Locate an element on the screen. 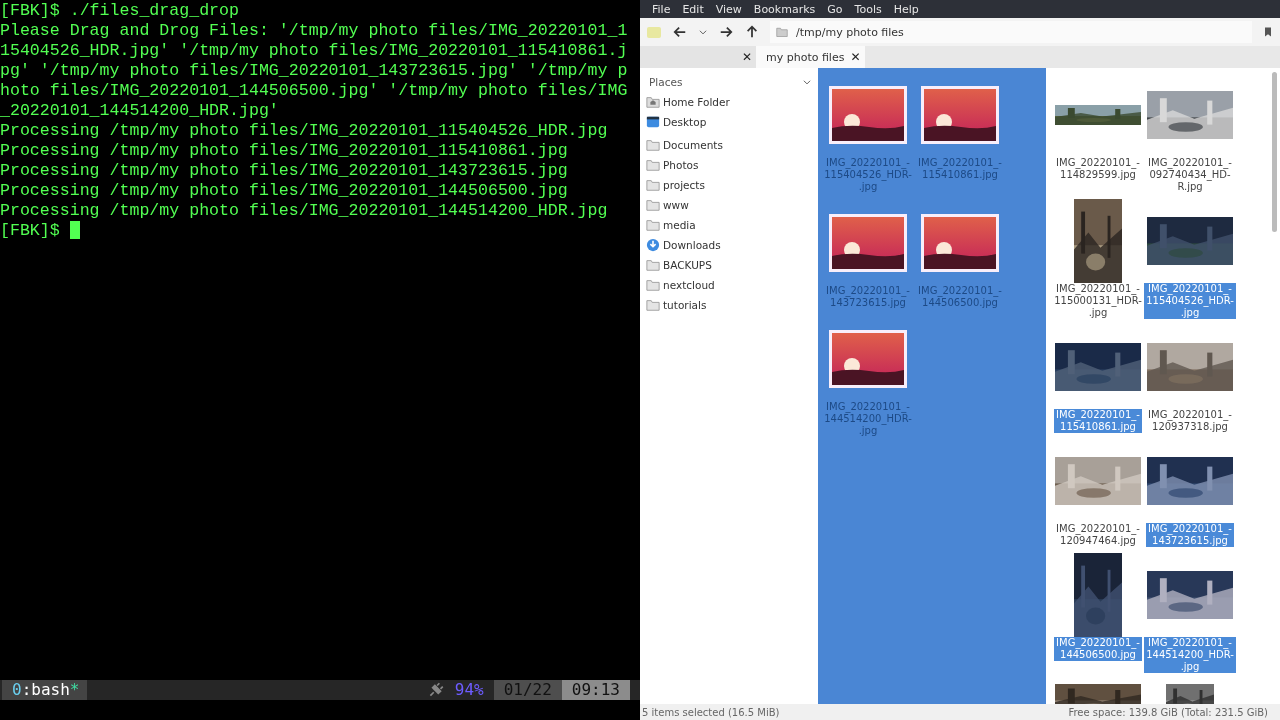 The width and height of the screenshot is (1280, 720). places-item: www is located at coordinates (729, 205).